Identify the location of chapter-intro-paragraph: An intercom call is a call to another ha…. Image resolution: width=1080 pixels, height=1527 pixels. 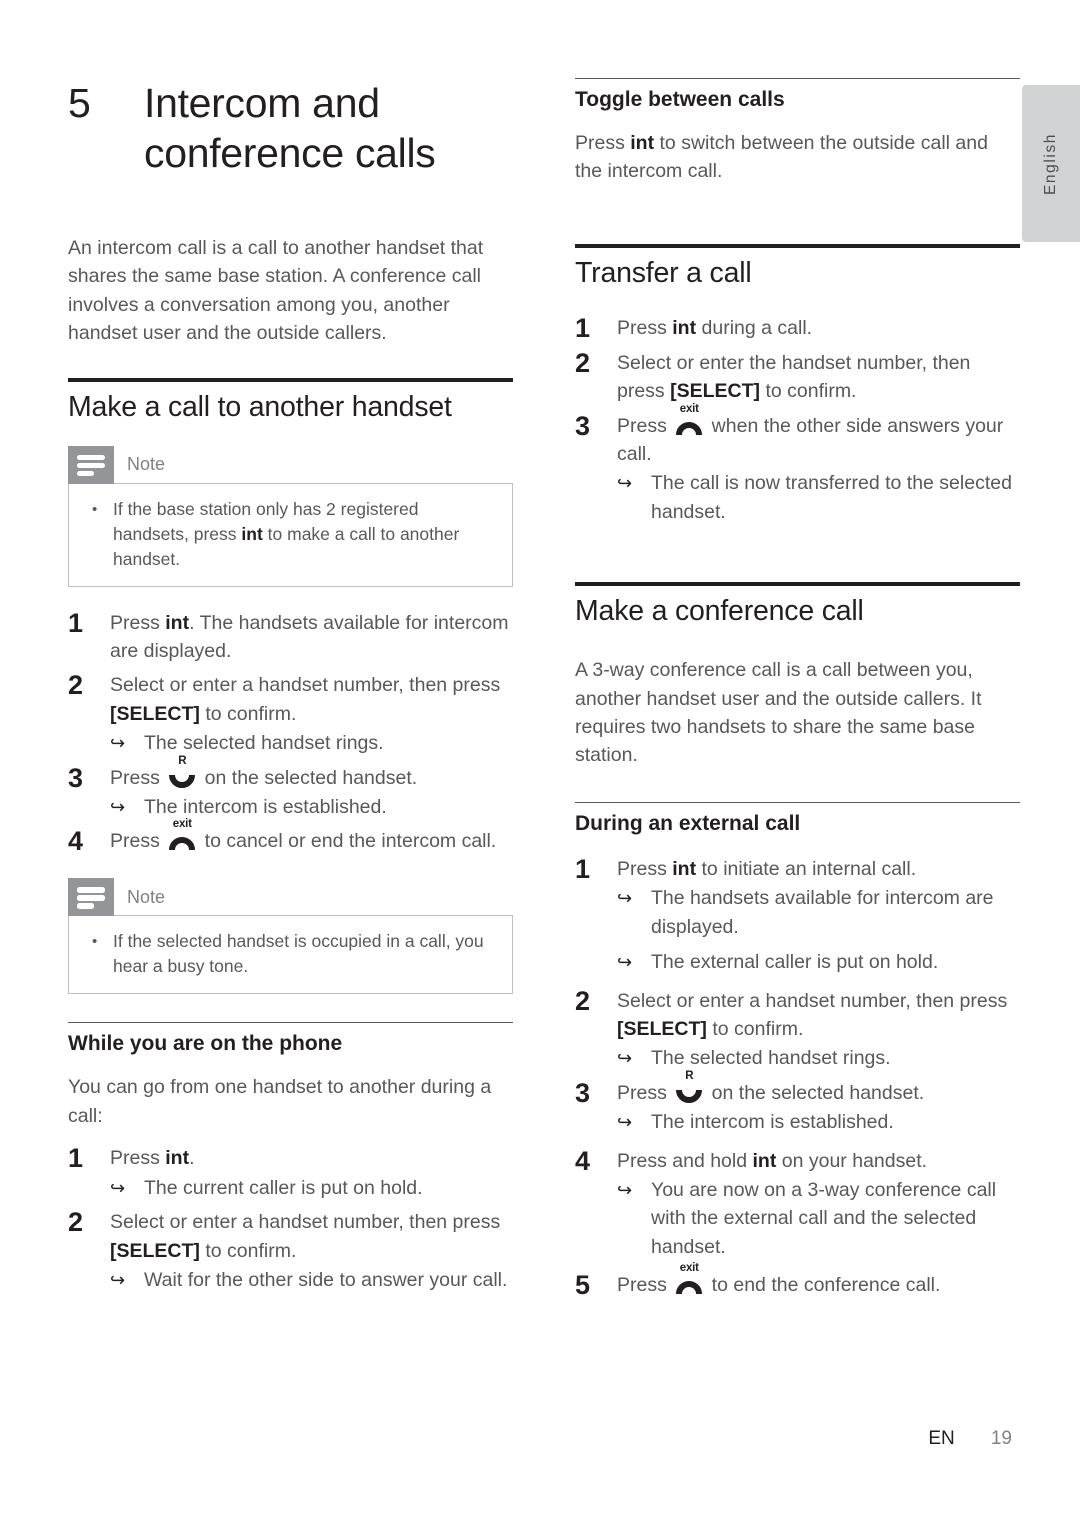
(276, 291).